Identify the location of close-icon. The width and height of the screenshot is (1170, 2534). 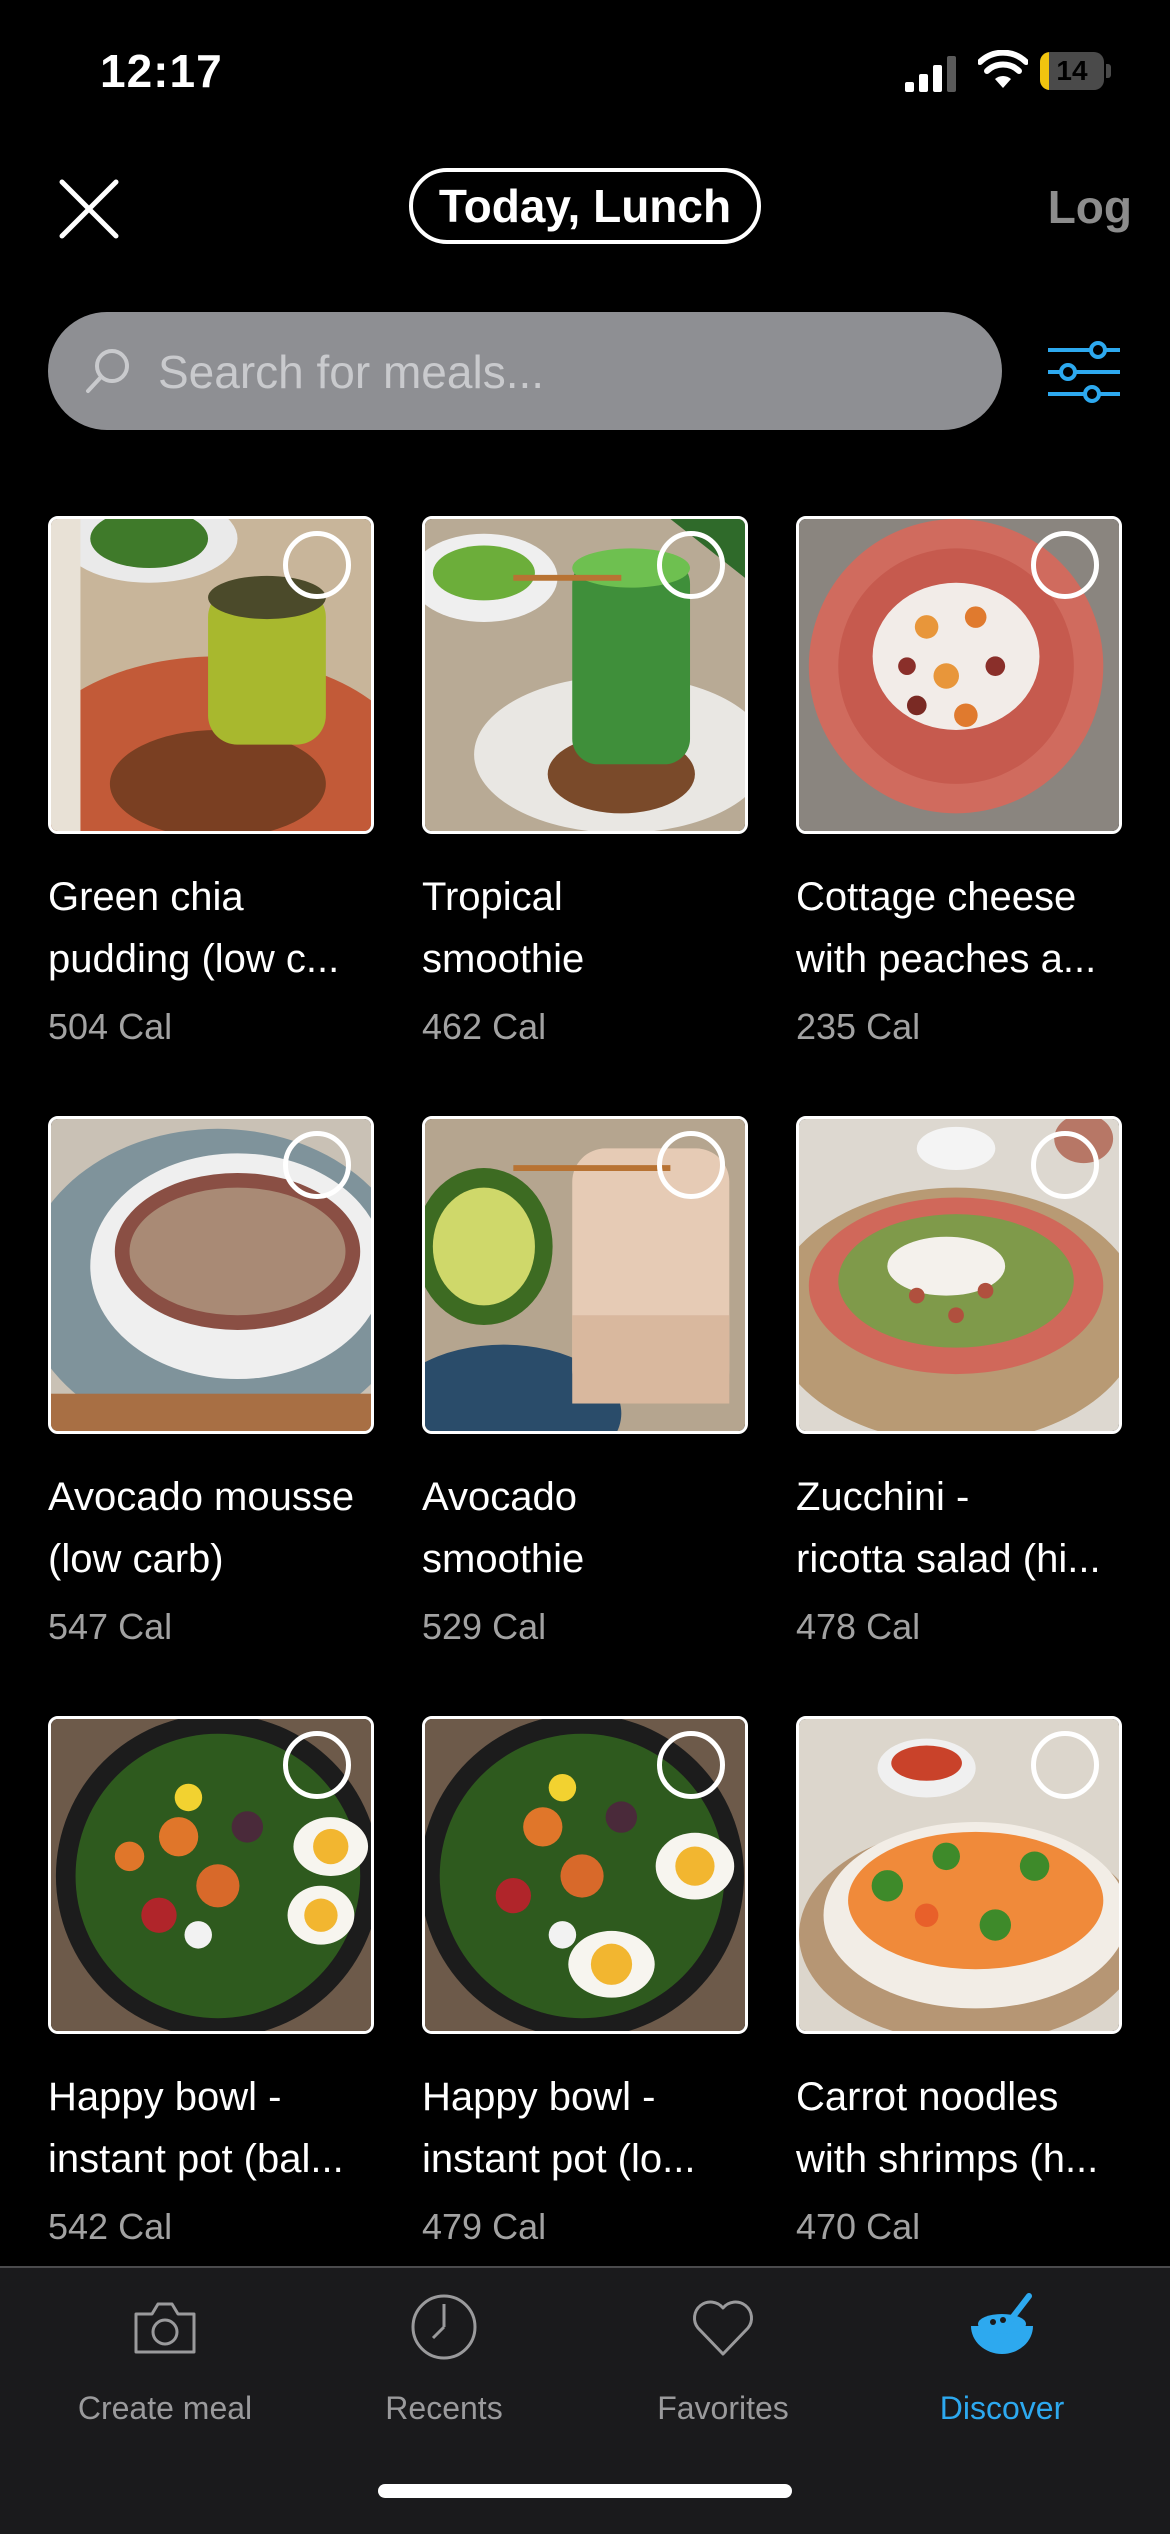
(89, 209).